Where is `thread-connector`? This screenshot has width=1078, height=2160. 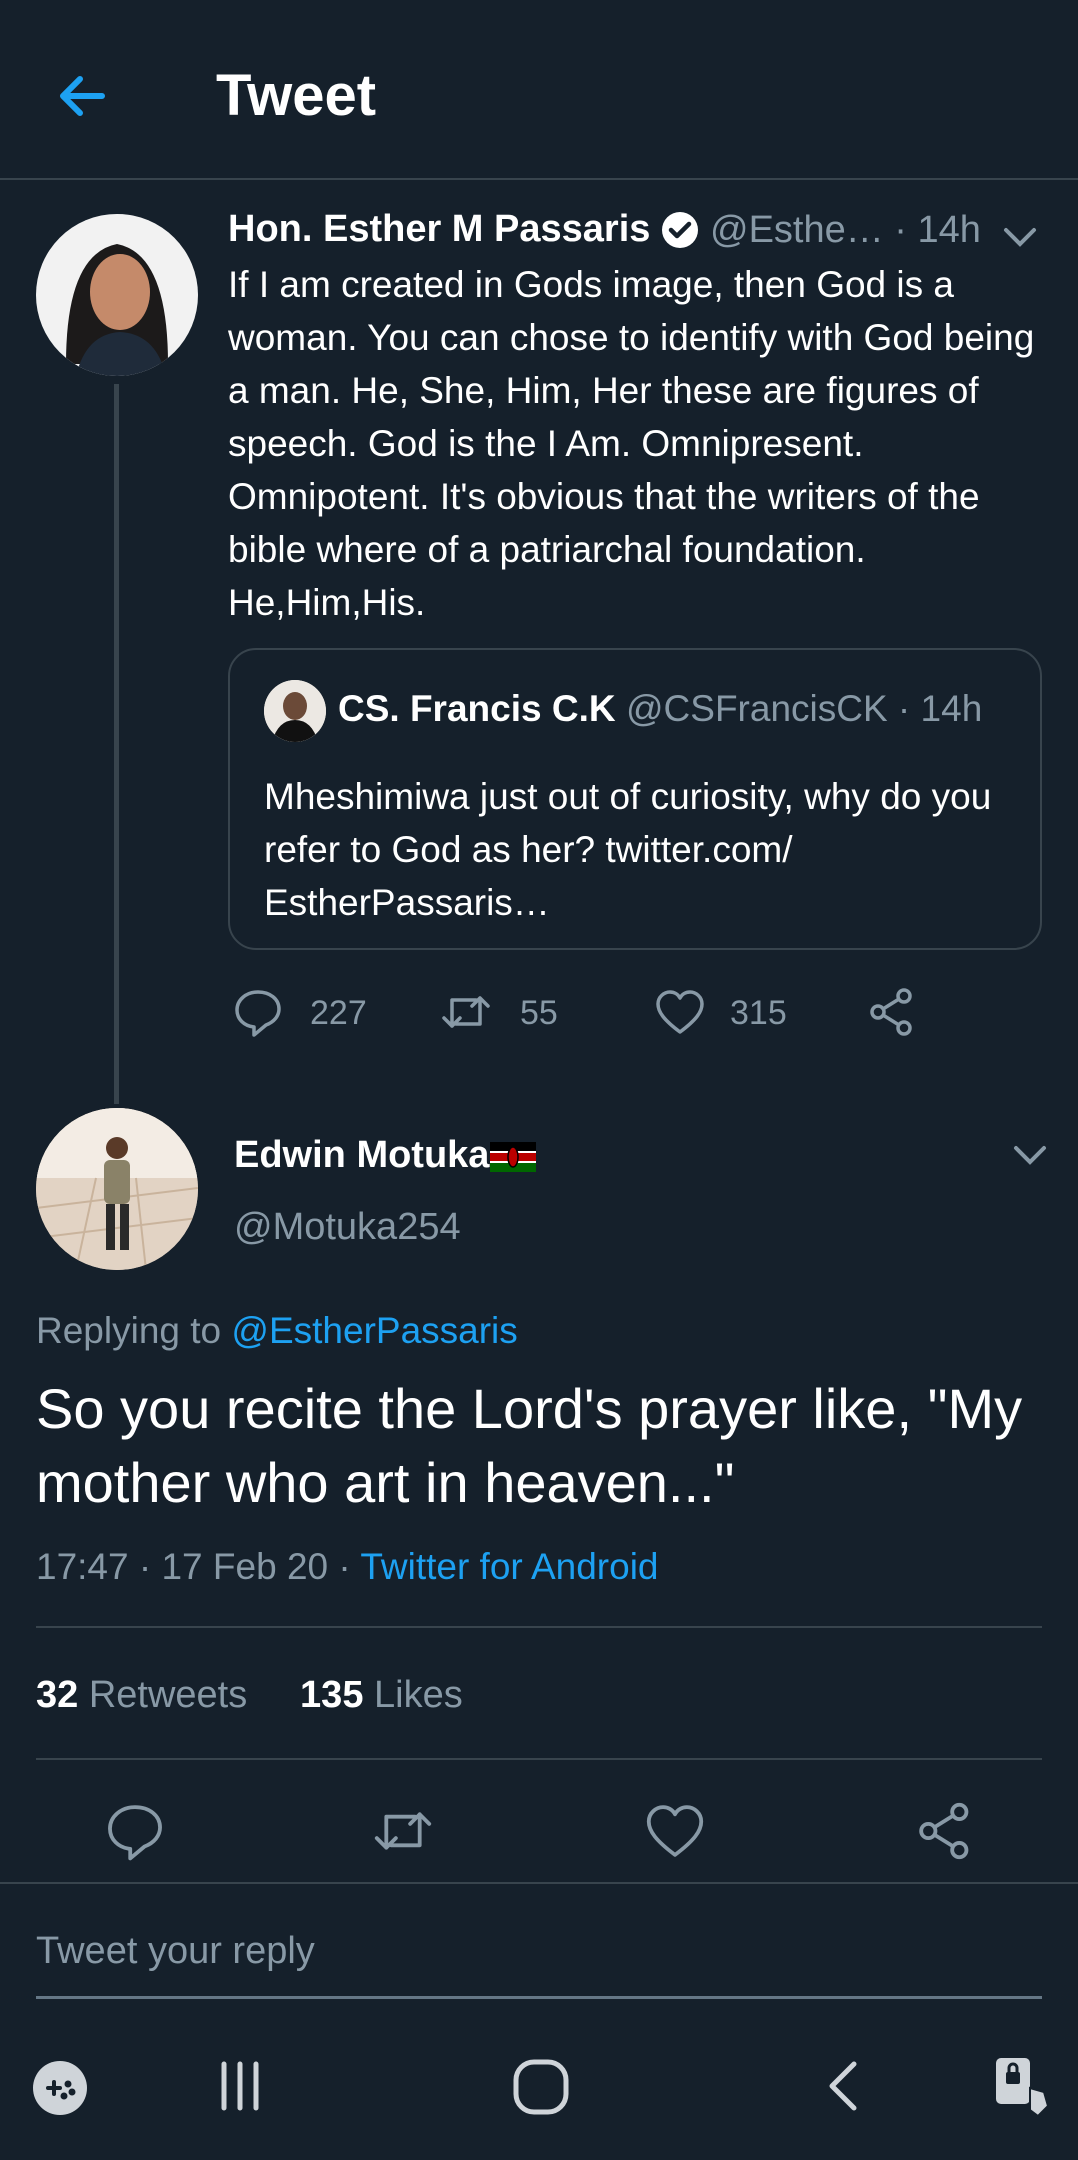
thread-connector is located at coordinates (116, 744).